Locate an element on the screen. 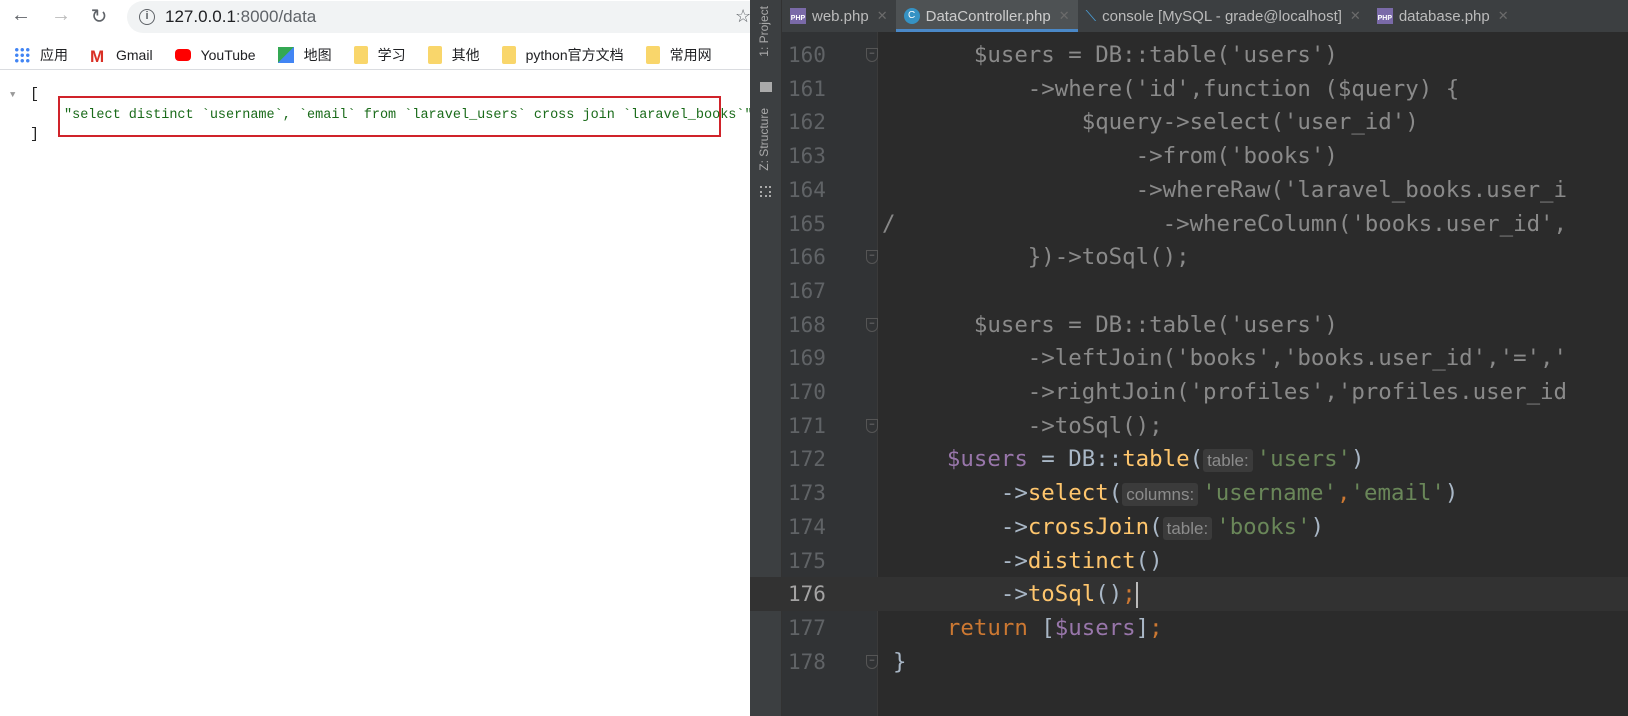  editor-tab: C DataController.php ✕ is located at coordinates (986, 16).